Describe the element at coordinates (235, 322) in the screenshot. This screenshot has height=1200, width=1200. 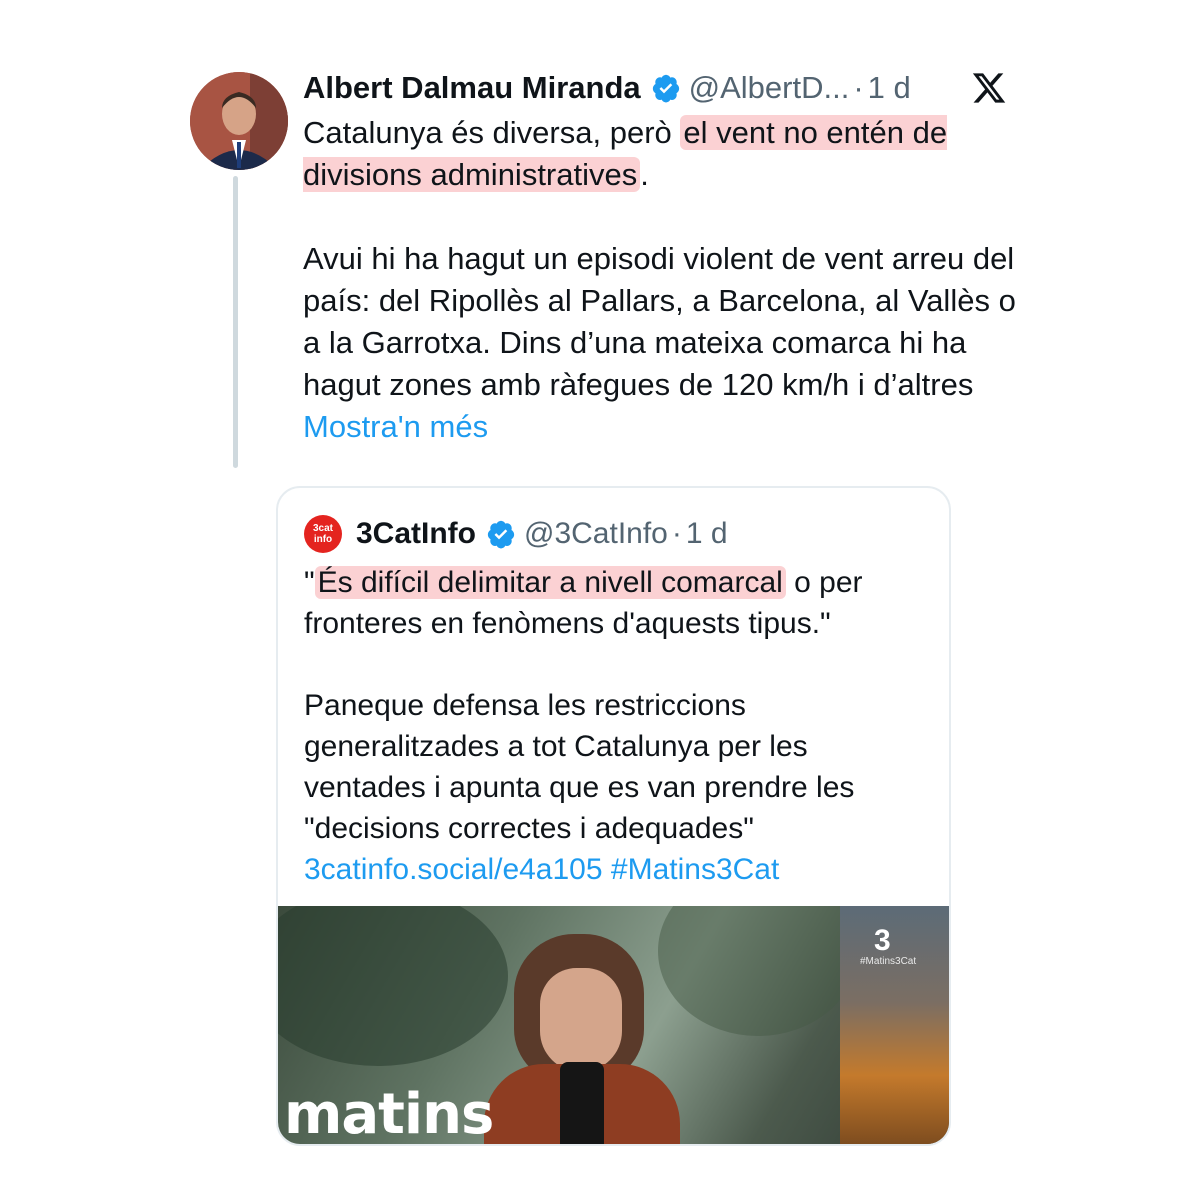
I see `thread-connector` at that location.